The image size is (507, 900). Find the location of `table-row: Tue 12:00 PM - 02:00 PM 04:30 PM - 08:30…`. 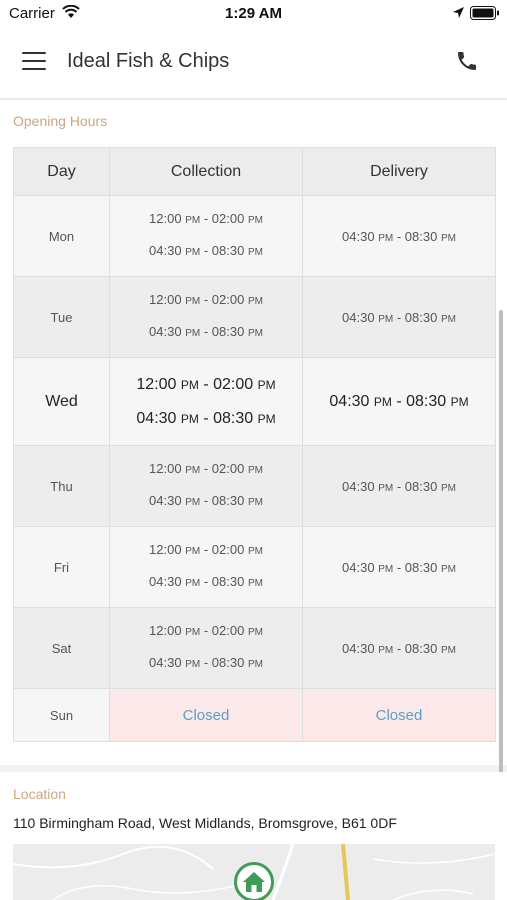

table-row: Tue 12:00 PM - 02:00 PM 04:30 PM - 08:30… is located at coordinates (254, 317).